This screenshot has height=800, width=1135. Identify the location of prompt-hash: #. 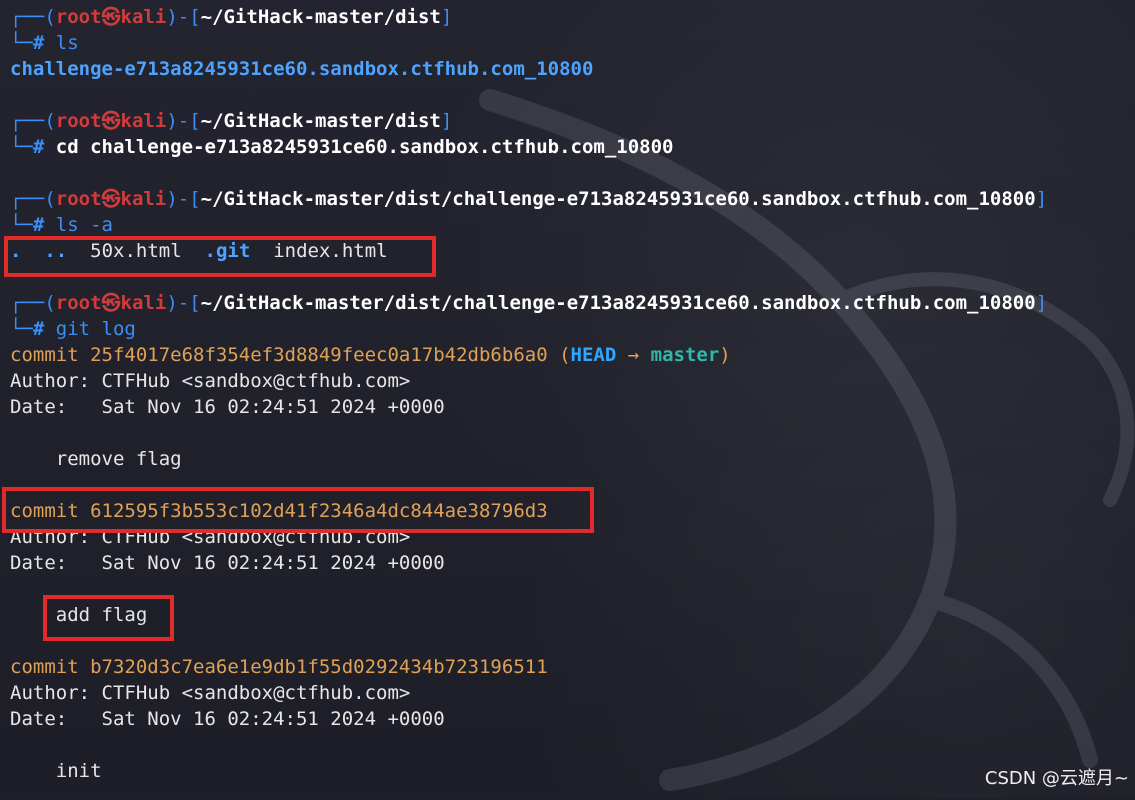
(38, 43).